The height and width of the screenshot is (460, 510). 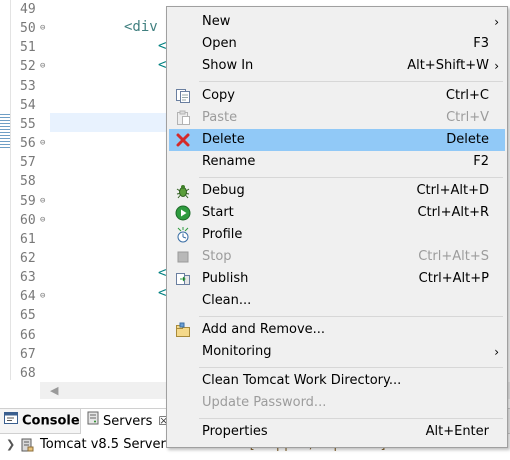 I want to click on line-number-text: 66, so click(x=28, y=335).